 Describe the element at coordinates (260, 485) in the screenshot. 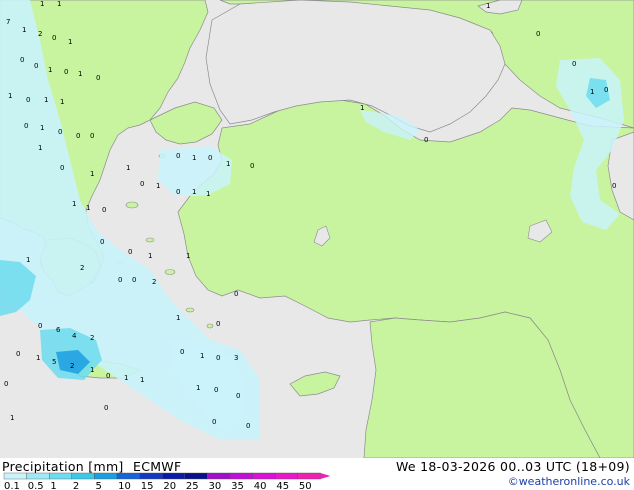

I see `legend-tick-label: 40` at that location.